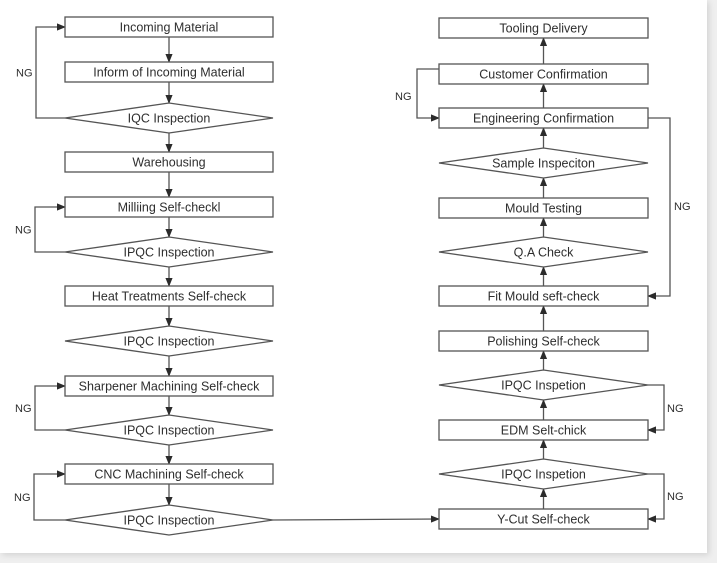 This screenshot has width=717, height=563. I want to click on ipqc-inspection-3-diamond: IPQC Inspection, so click(169, 430).